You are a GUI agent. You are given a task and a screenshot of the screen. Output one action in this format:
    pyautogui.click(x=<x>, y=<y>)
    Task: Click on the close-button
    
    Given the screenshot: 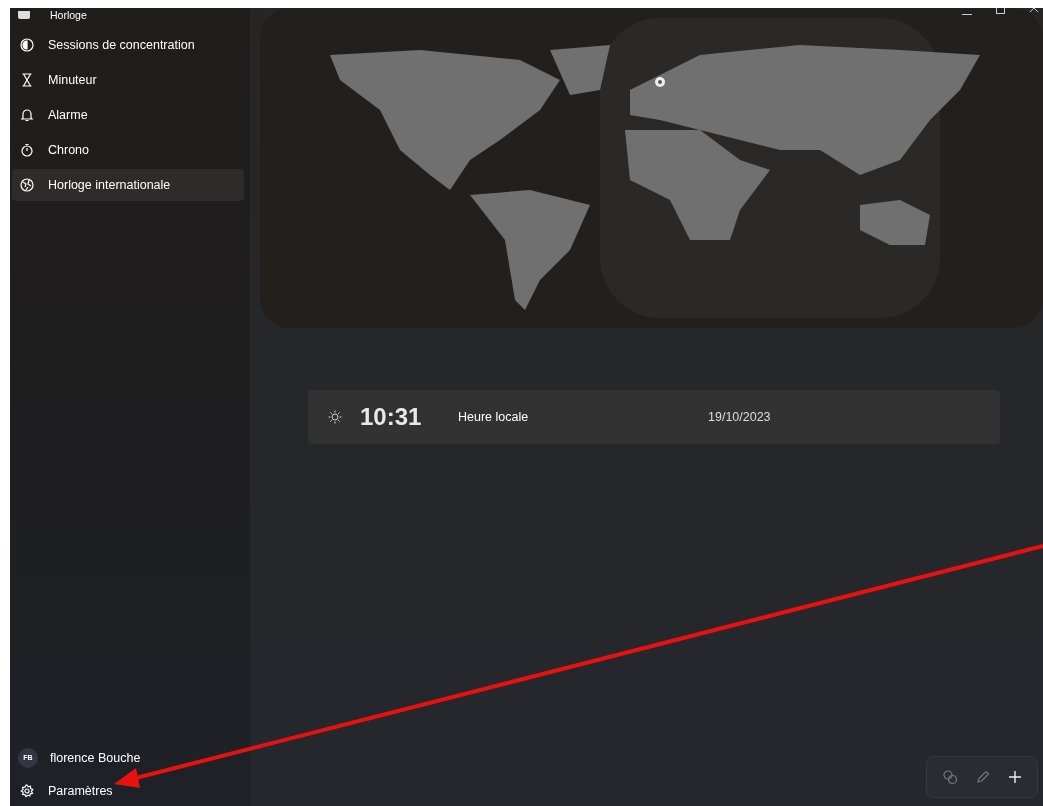 What is the action you would take?
    pyautogui.click(x=1034, y=11)
    